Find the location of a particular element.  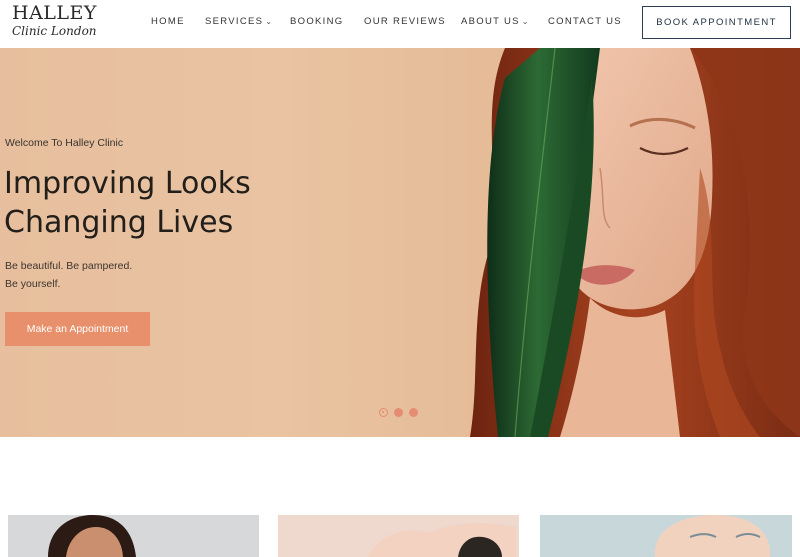

nav-services: SERVICES ⌄ is located at coordinates (239, 21).